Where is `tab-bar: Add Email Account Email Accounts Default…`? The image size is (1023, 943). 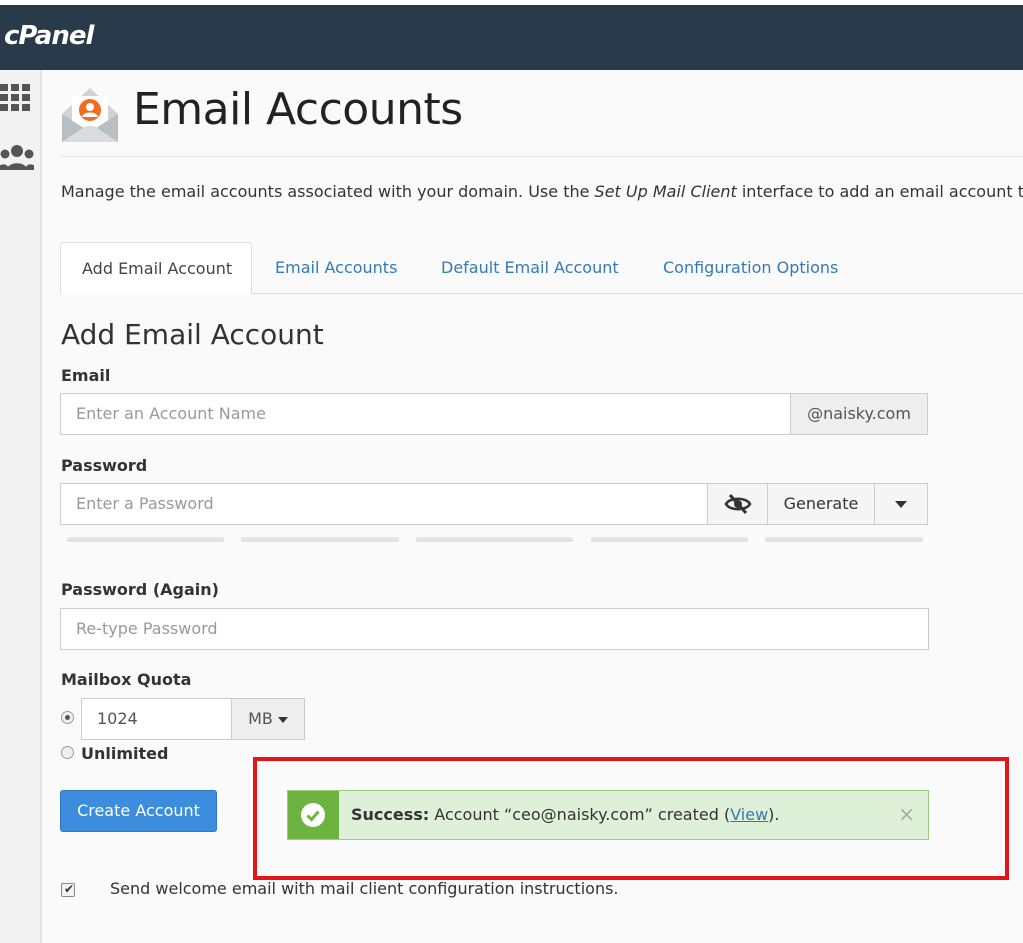 tab-bar: Add Email Account Email Accounts Default… is located at coordinates (541, 268).